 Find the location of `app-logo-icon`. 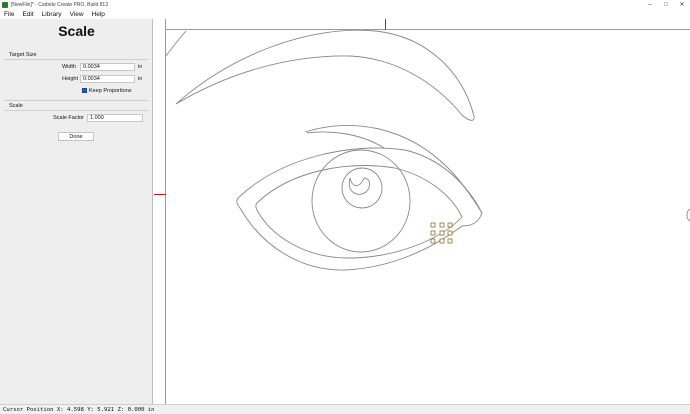

app-logo-icon is located at coordinates (5, 4).